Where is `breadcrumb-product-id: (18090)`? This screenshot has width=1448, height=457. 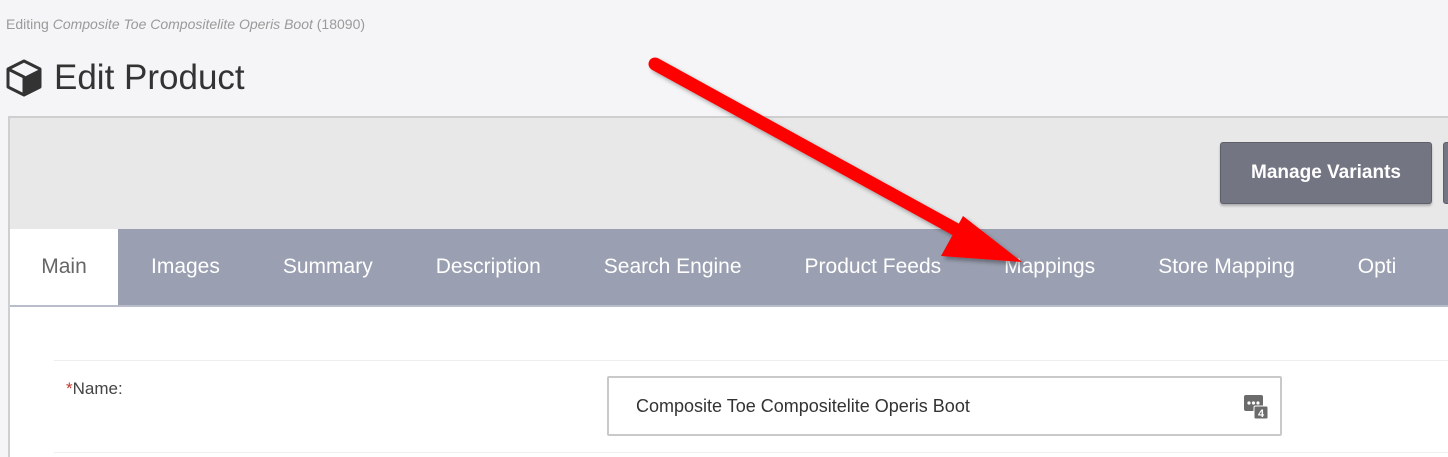 breadcrumb-product-id: (18090) is located at coordinates (341, 24).